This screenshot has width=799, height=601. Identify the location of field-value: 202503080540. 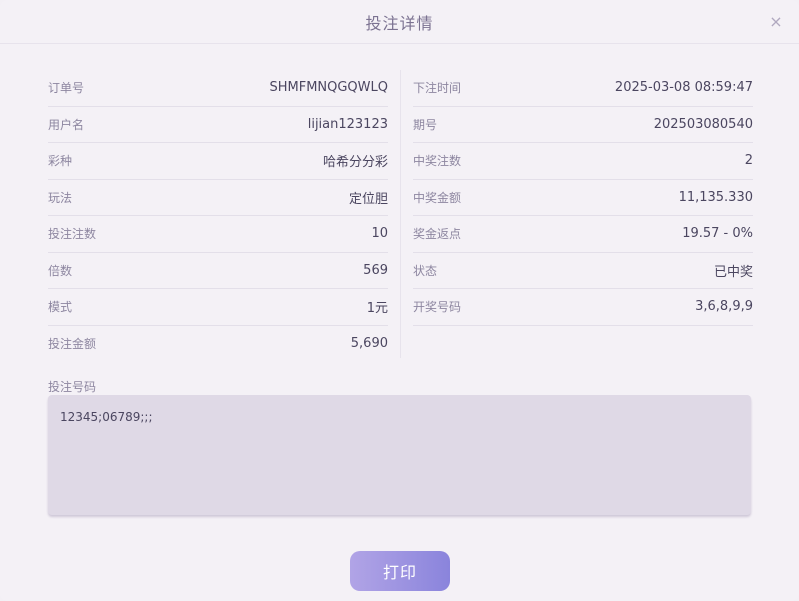
(703, 124).